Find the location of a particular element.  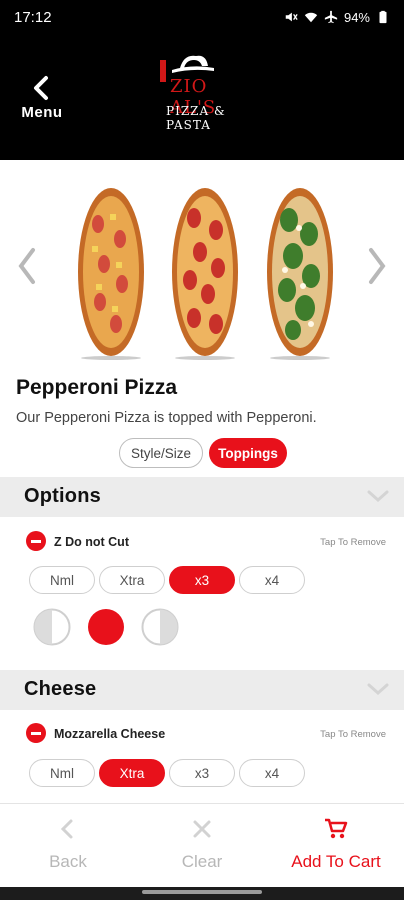

app-header: Menu ZIO AL'S PIZZA & PASTA is located at coordinates (202, 97).